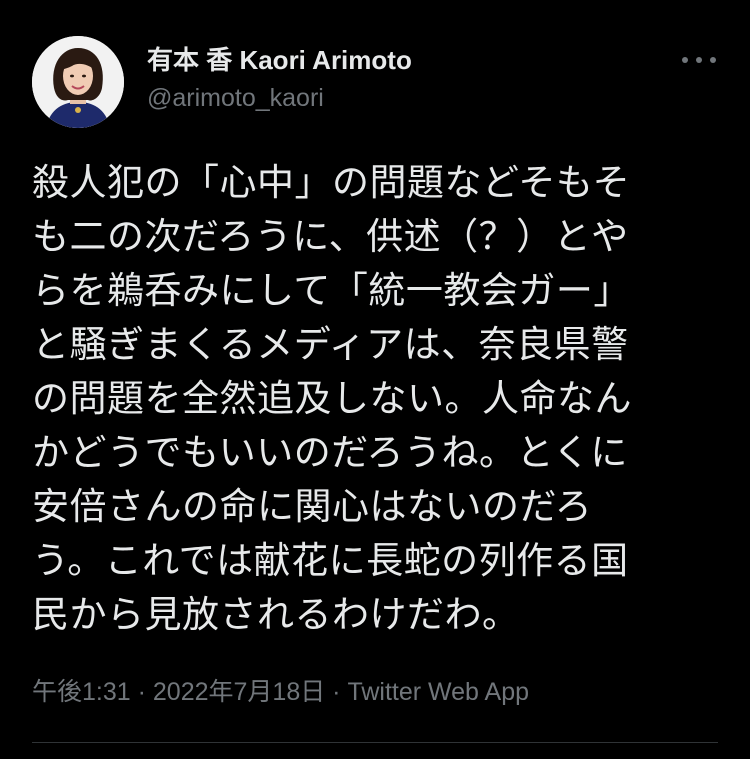 The width and height of the screenshot is (750, 759). I want to click on avatar, so click(78, 82).